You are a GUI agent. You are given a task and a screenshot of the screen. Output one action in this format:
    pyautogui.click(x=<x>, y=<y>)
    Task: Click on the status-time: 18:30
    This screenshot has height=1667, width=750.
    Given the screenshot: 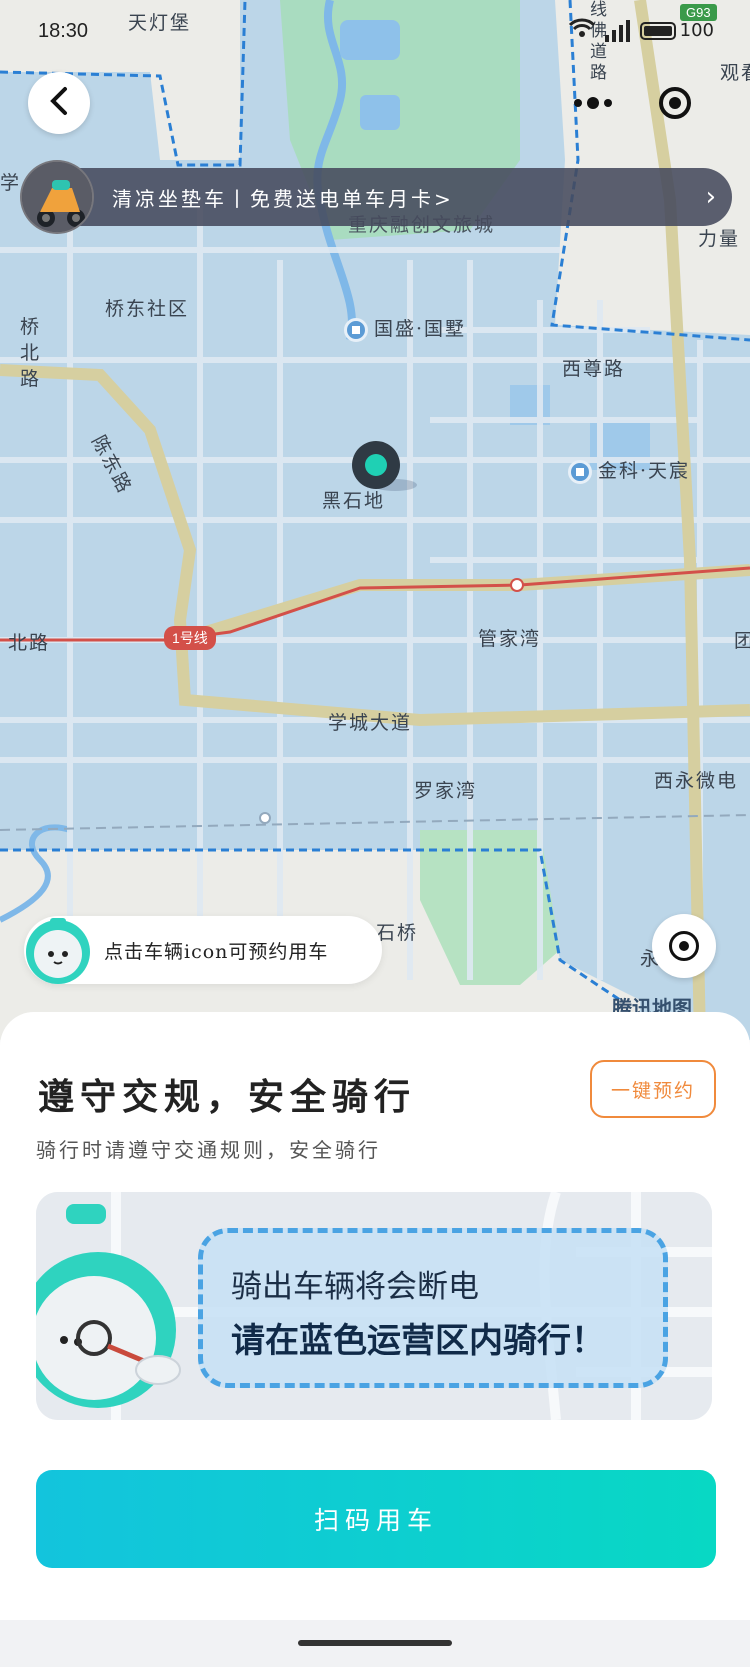 What is the action you would take?
    pyautogui.click(x=63, y=31)
    